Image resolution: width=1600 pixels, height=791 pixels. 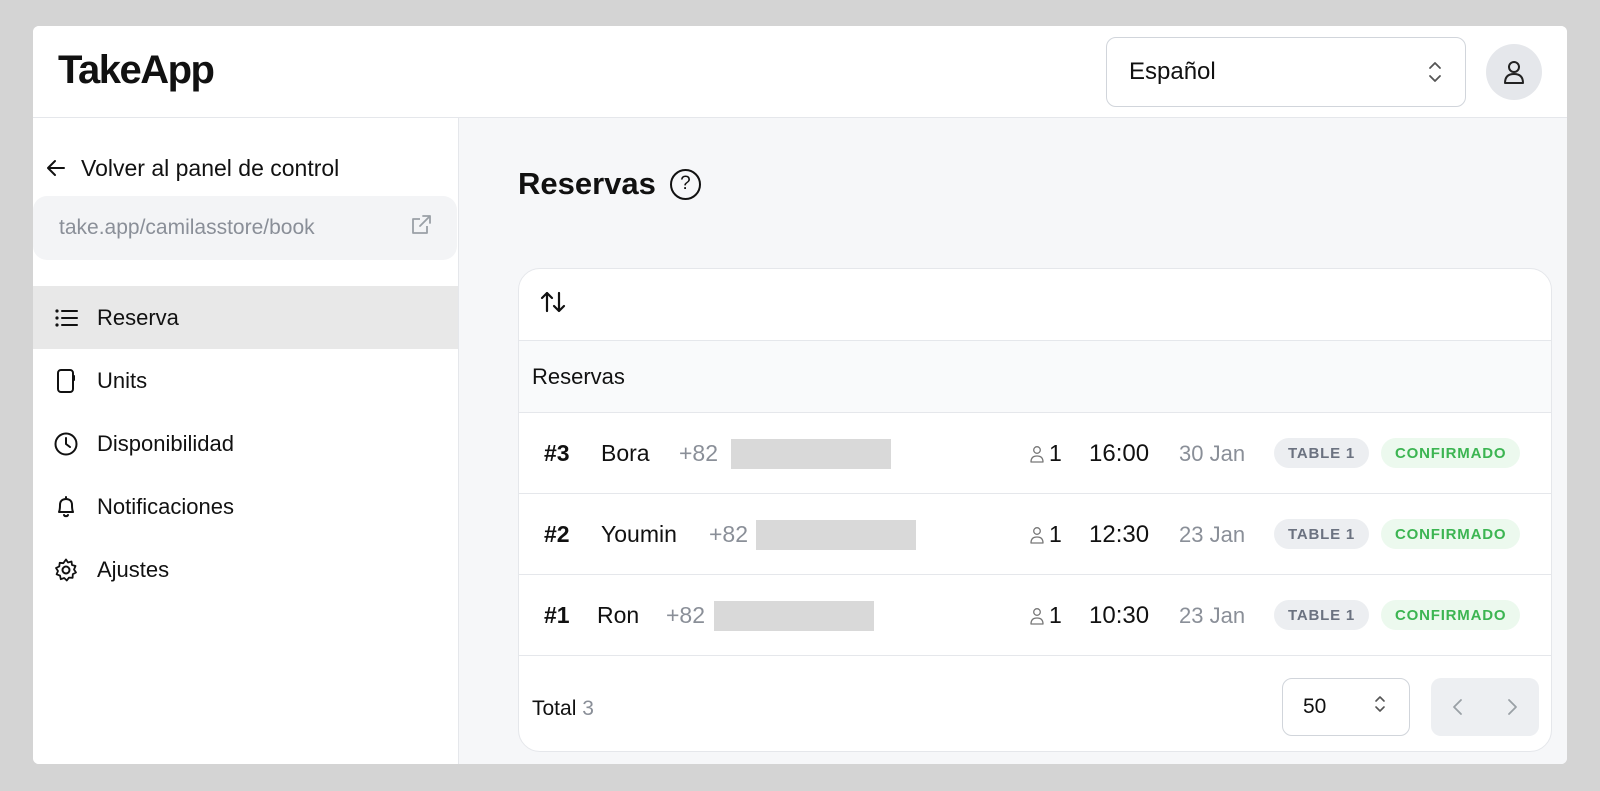 I want to click on reservation-number: #1, so click(x=557, y=615).